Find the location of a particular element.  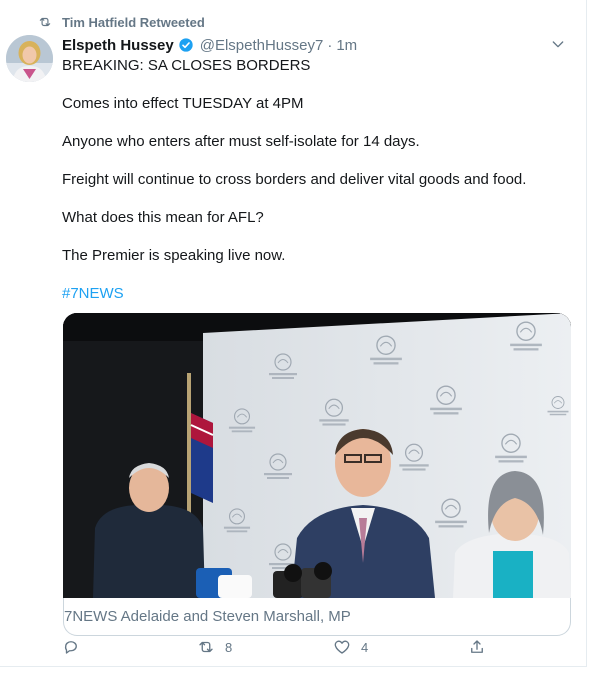

retweet-count: 8 is located at coordinates (229, 647).